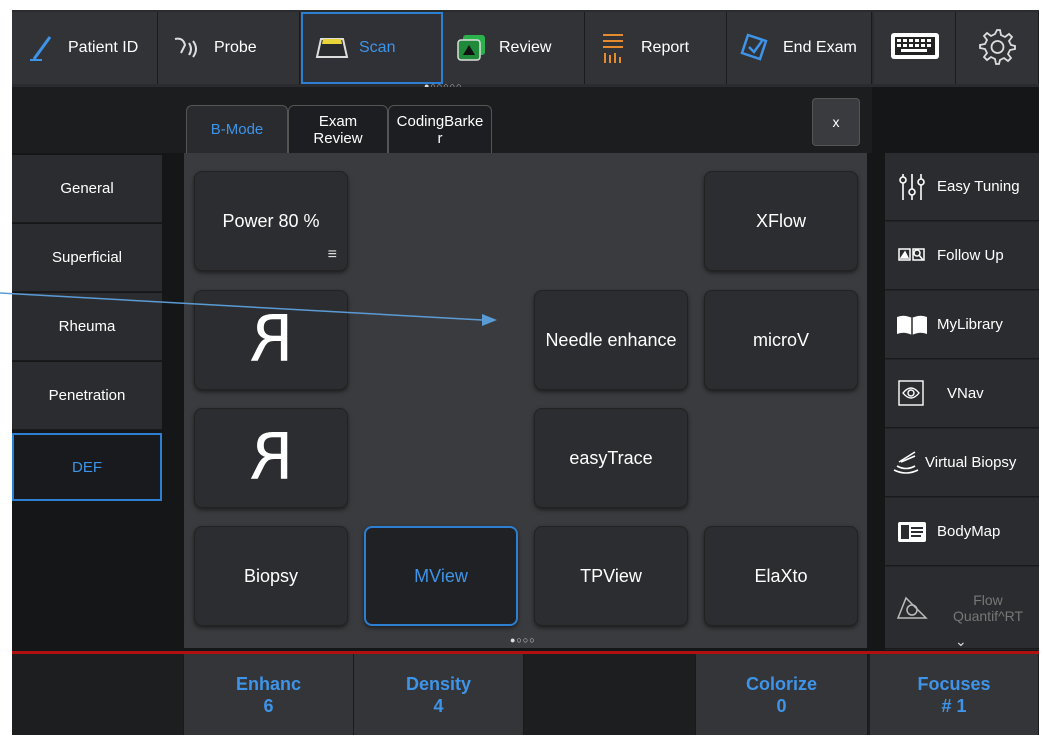 The height and width of the screenshot is (745, 1043). Describe the element at coordinates (248, 309) in the screenshot. I see `annotation-arrow` at that location.